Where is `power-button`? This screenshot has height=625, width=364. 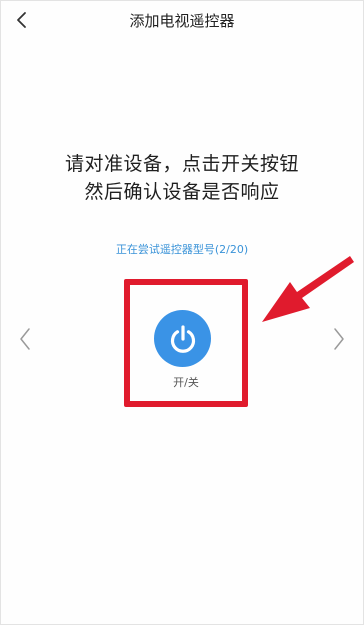
power-button is located at coordinates (182, 338).